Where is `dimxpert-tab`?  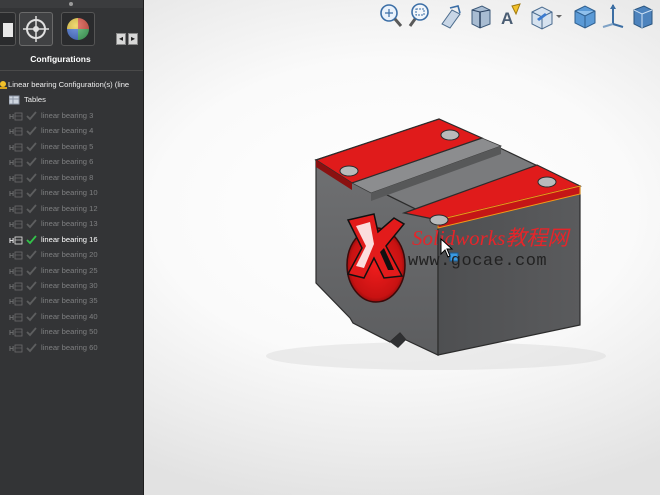 dimxpert-tab is located at coordinates (36, 29).